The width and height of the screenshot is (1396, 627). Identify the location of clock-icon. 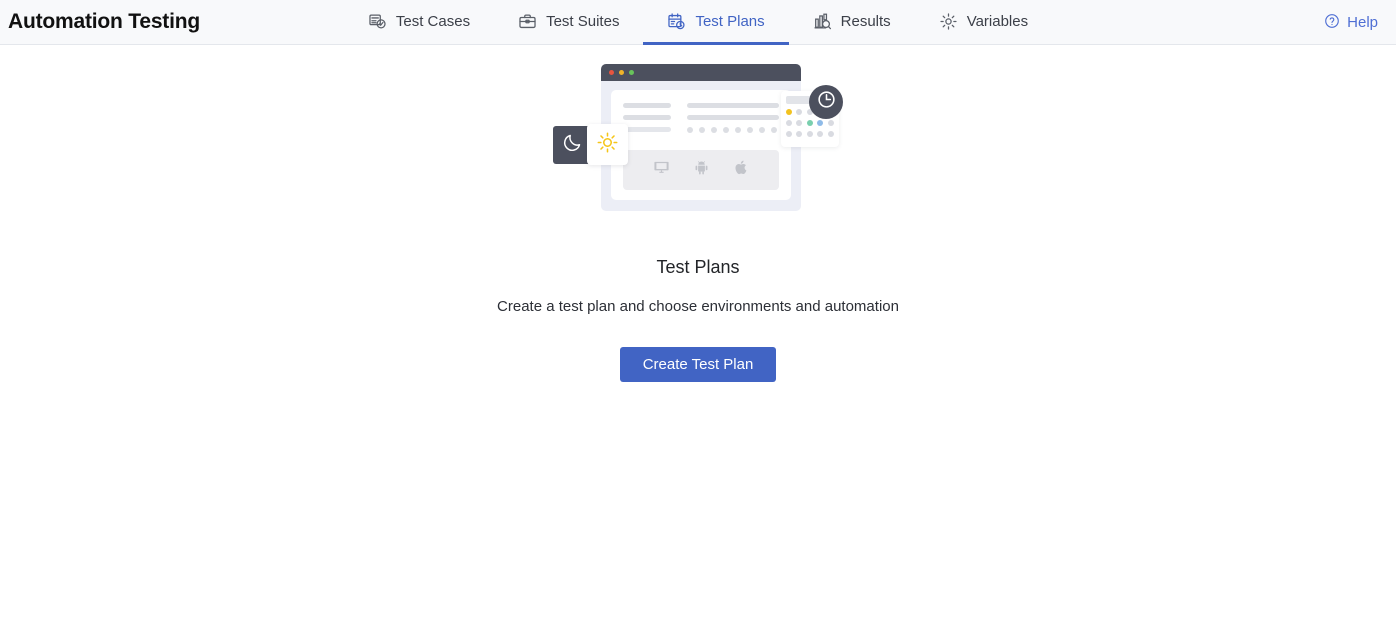
(826, 102).